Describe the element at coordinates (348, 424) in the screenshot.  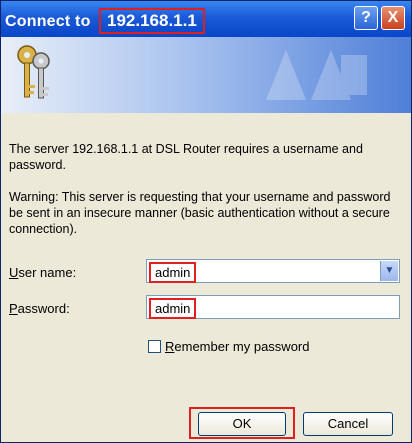
I see `cancel-button: Cancel` at that location.